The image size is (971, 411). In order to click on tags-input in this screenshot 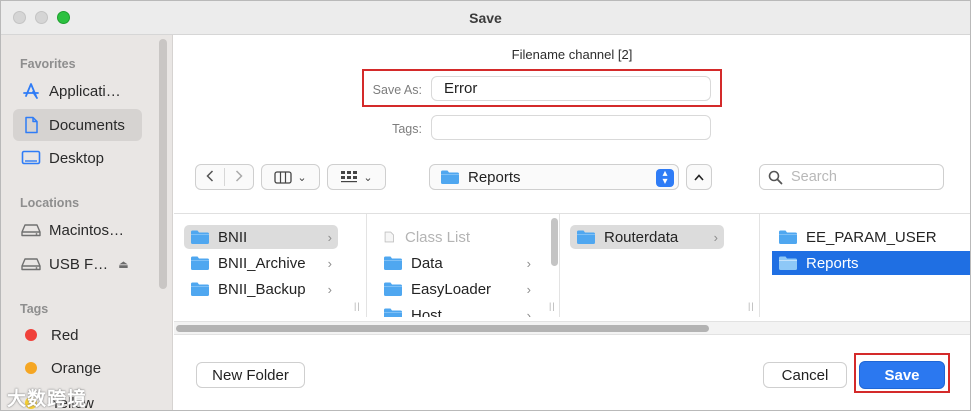, I will do `click(571, 127)`.